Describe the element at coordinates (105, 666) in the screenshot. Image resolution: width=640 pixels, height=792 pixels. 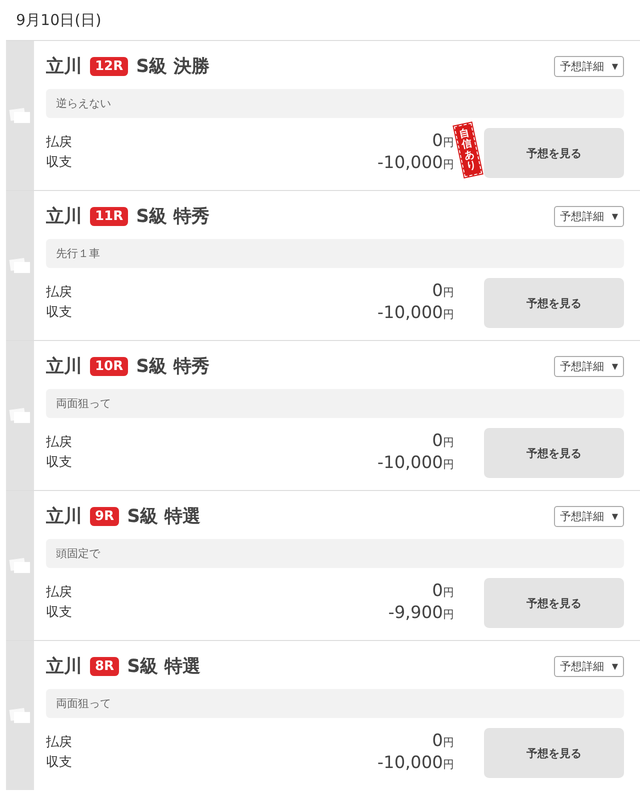
I see `race-number-badge: 8R` at that location.